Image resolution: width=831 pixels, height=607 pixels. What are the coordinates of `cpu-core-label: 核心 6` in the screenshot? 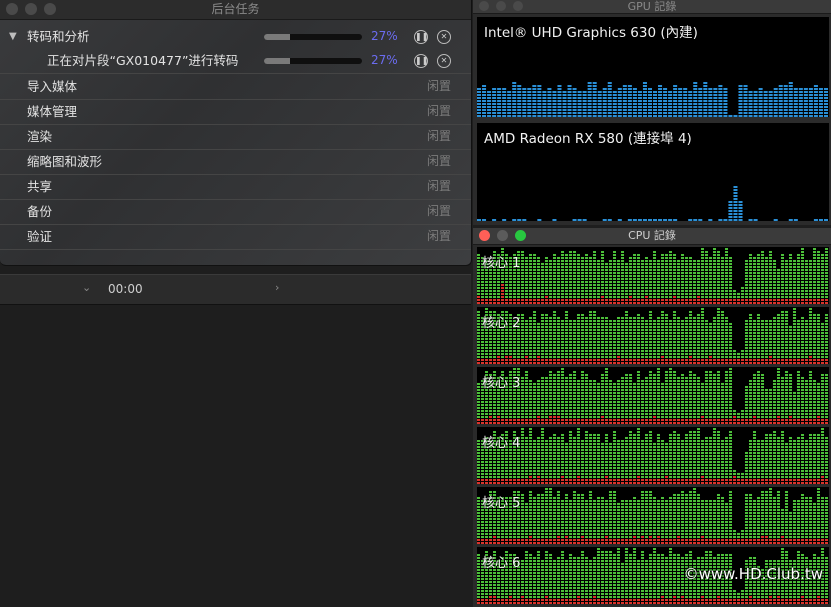 It's located at (501, 563).